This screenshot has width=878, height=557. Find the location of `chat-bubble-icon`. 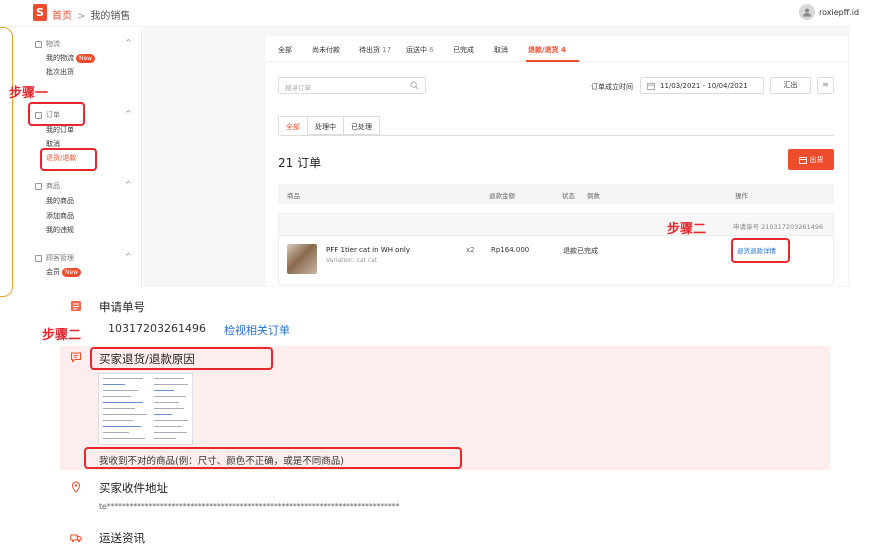

chat-bubble-icon is located at coordinates (76, 357).